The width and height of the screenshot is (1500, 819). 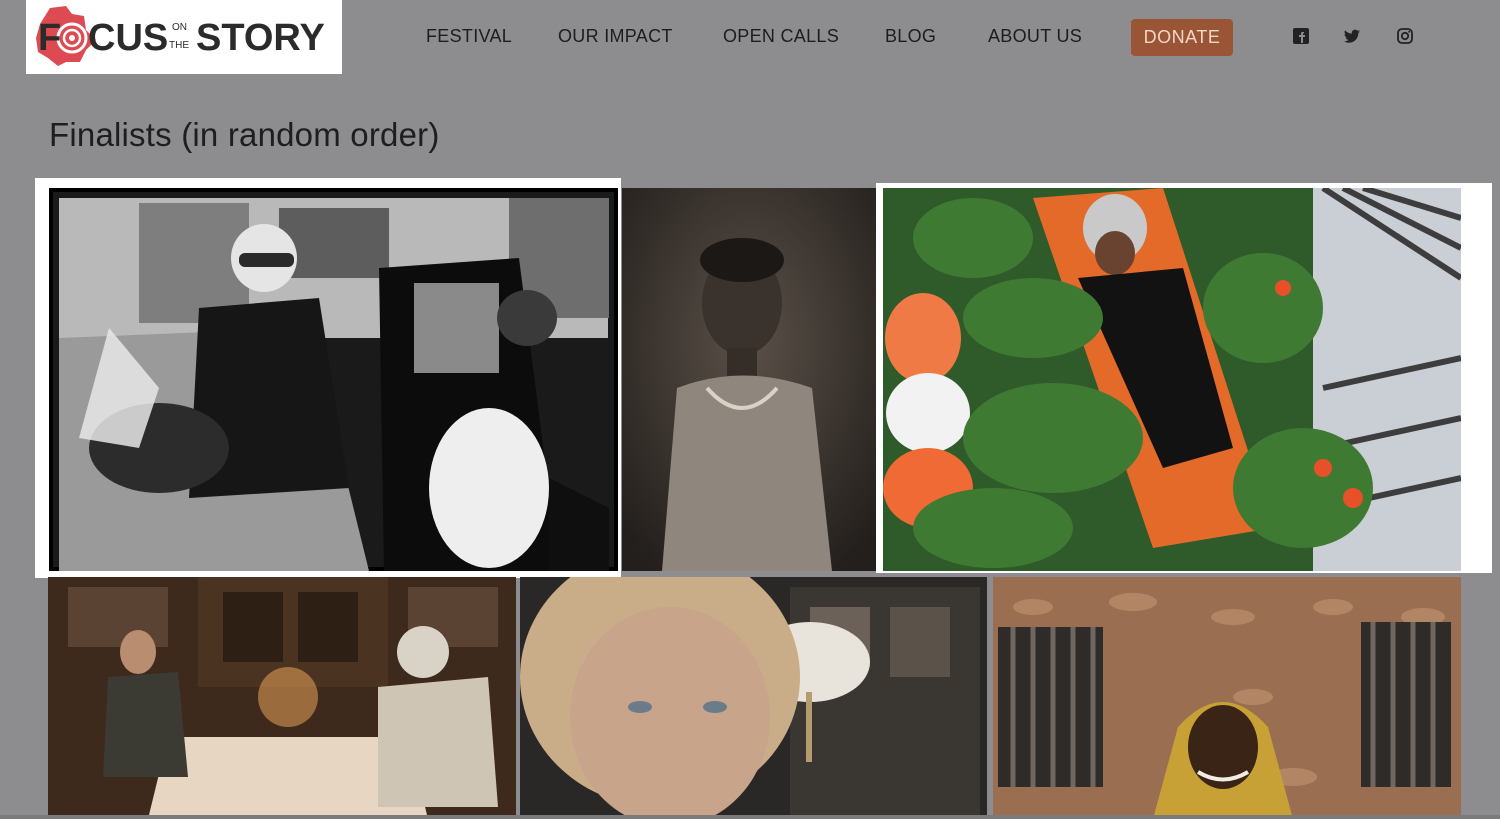 I want to click on nav-our-impact: OUR IMPACT, so click(x=615, y=36).